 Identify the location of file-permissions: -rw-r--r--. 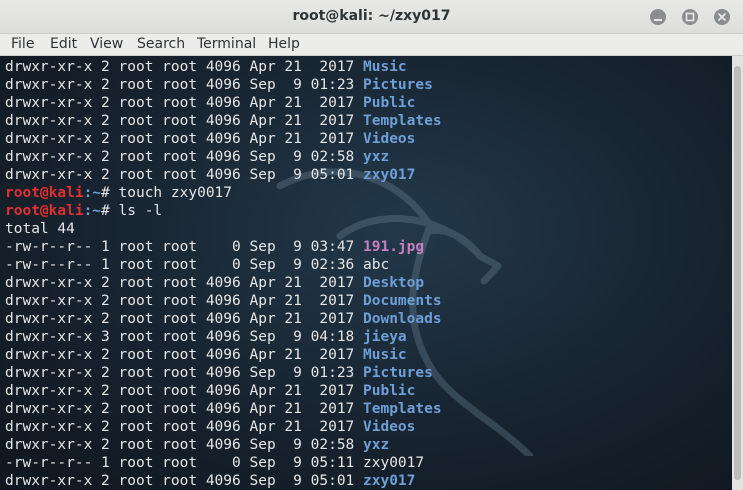
(49, 463).